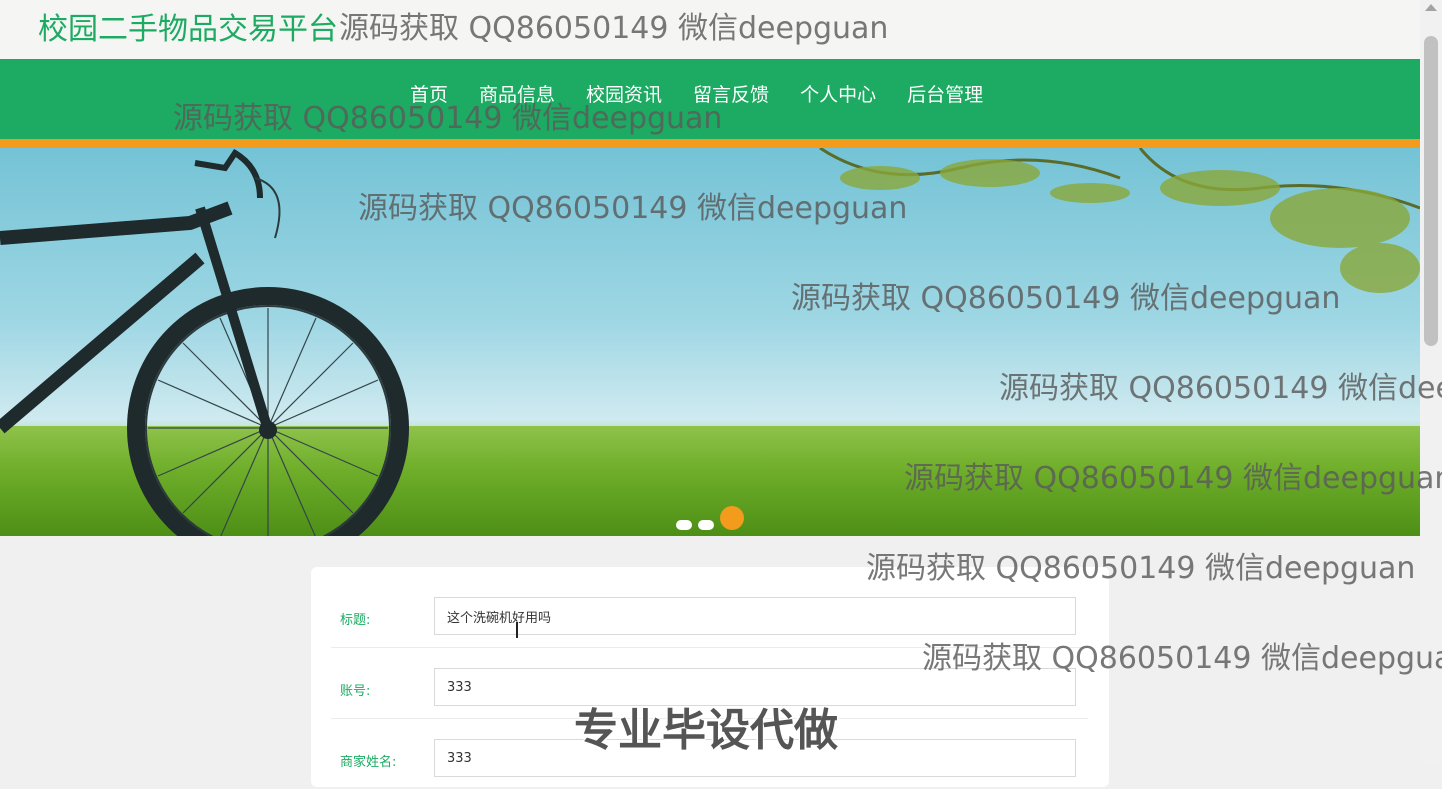  What do you see at coordinates (355, 691) in the screenshot?
I see `account-label: 账号:` at bounding box center [355, 691].